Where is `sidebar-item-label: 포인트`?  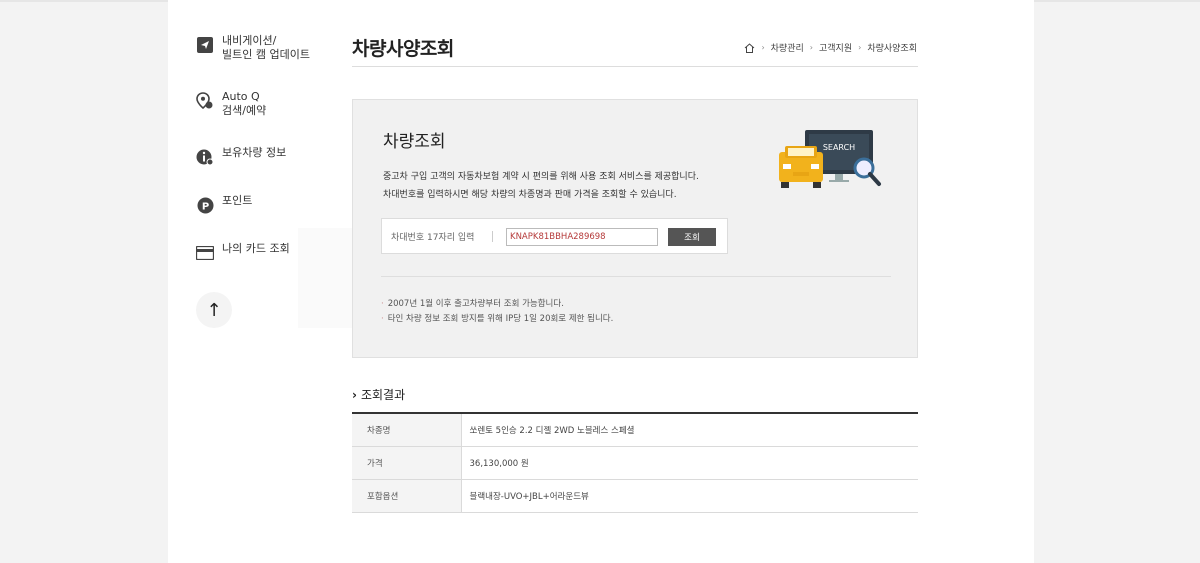
sidebar-item-label: 포인트 is located at coordinates (237, 200).